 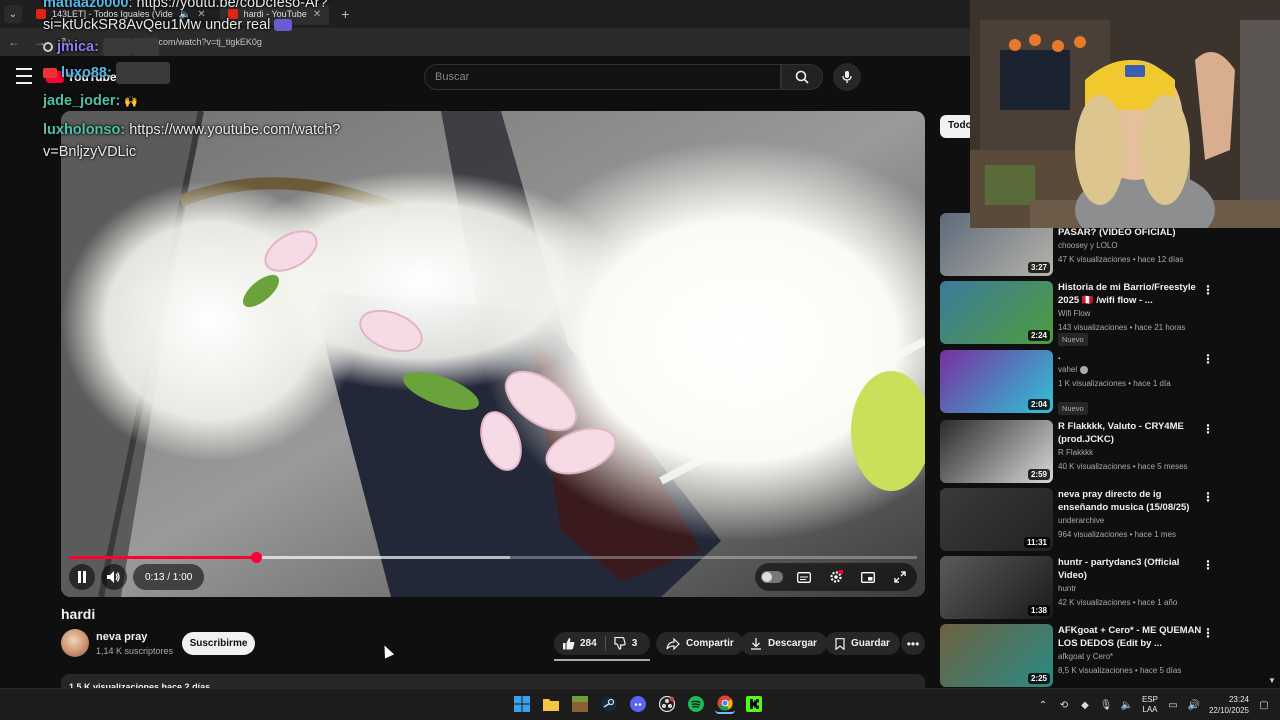 I want to click on recommendation-channel: Wifi Flow, so click(x=1074, y=313).